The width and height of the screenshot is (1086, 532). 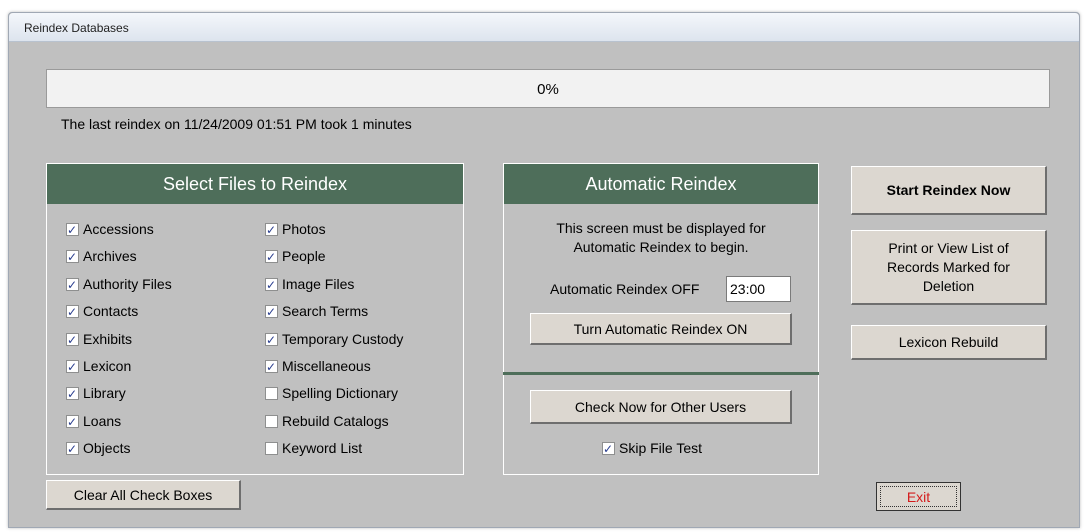 I want to click on checkbox-rebuild-catalogs: Rebuild Catalogs, so click(x=327, y=421).